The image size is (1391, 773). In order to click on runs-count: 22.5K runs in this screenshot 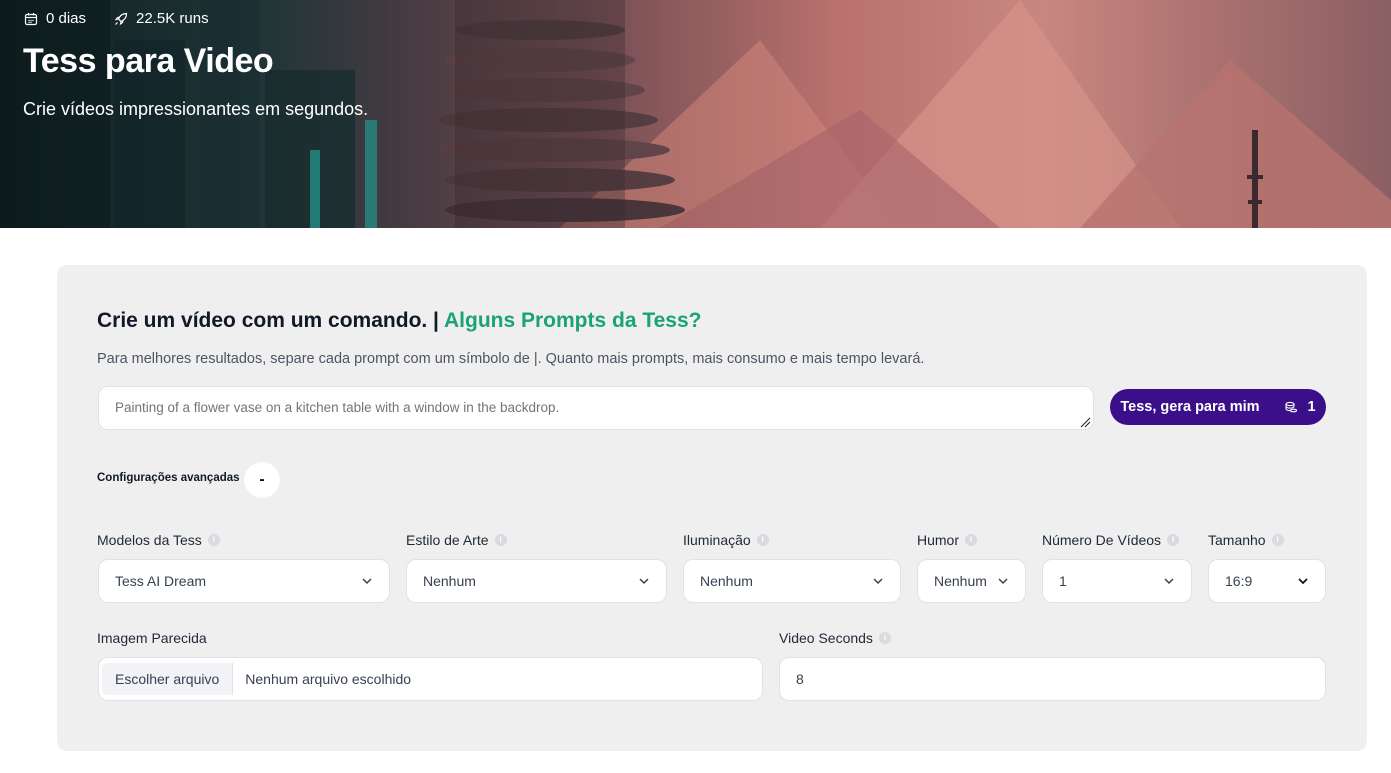, I will do `click(172, 18)`.